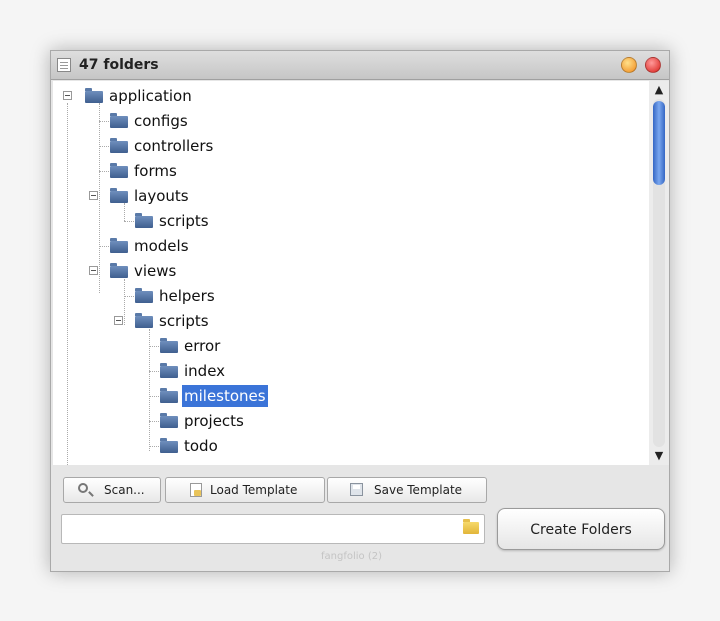  What do you see at coordinates (150, 96) in the screenshot?
I see `tree-item-label: application` at bounding box center [150, 96].